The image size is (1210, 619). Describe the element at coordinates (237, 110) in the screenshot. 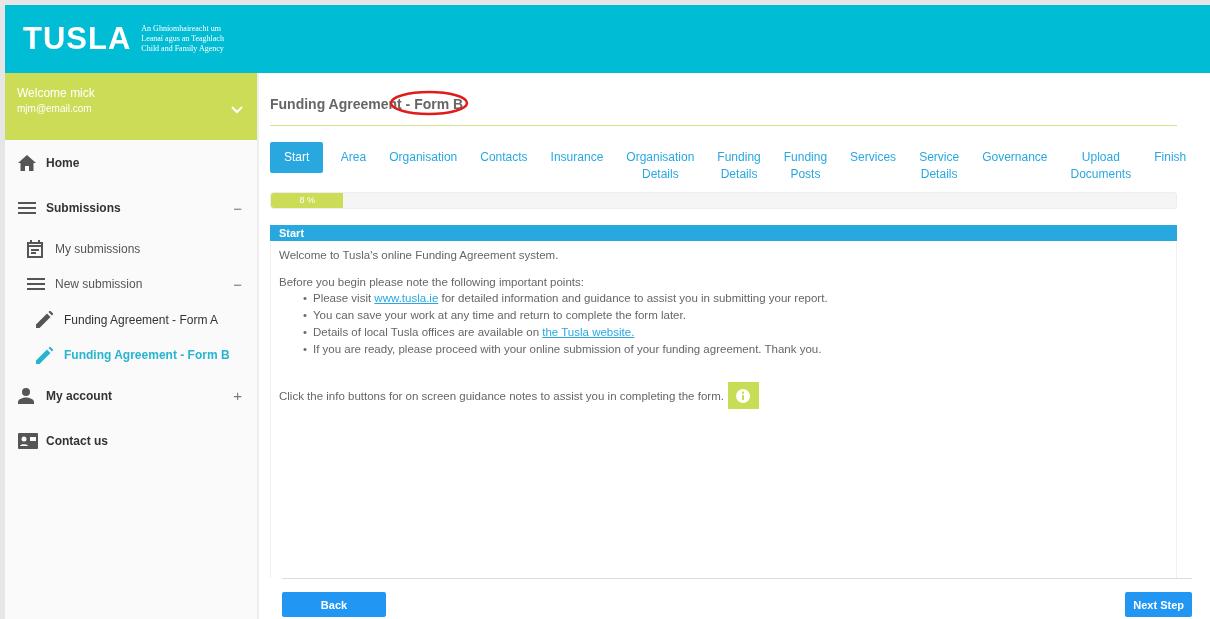

I see `chevron-down-icon` at that location.